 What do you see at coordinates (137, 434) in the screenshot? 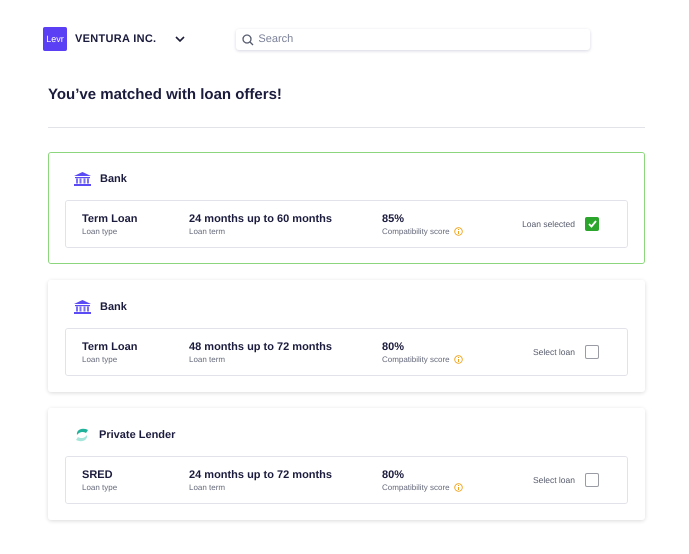
I see `lender-name: Private Lender` at bounding box center [137, 434].